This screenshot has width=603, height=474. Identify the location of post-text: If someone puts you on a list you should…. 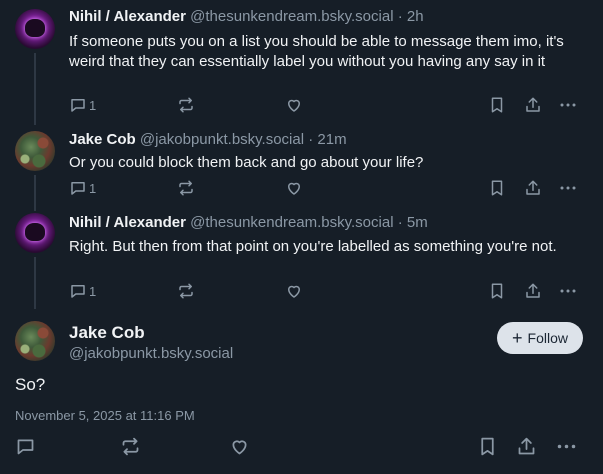
(316, 51).